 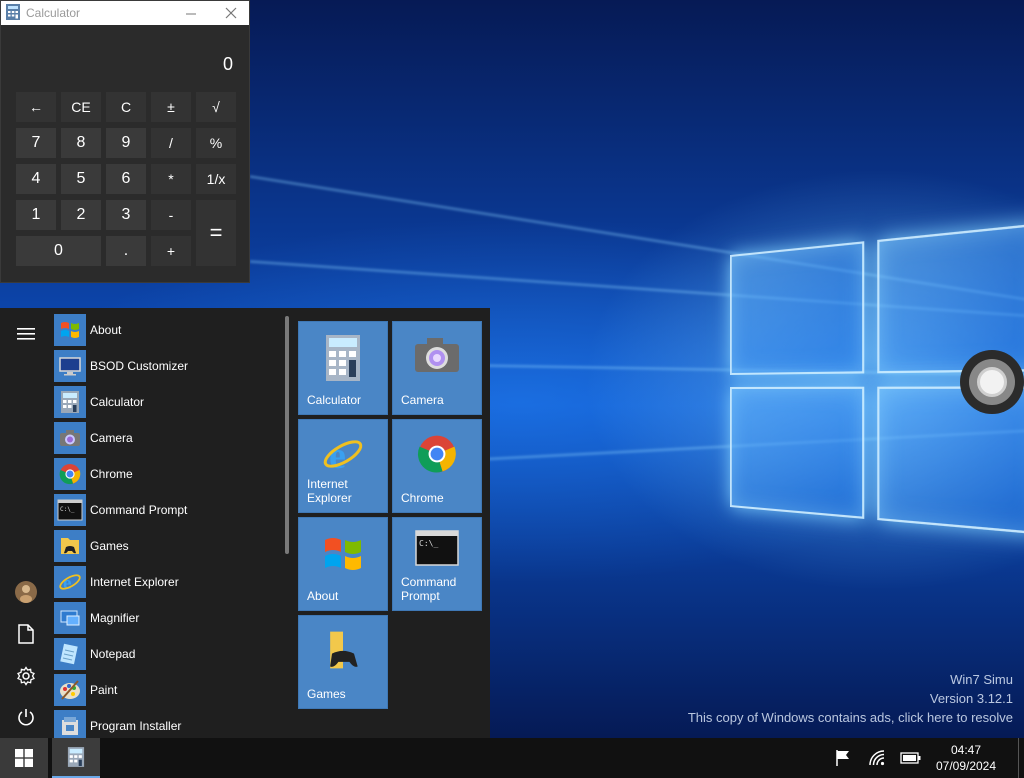 I want to click on power-button, so click(x=26, y=717).